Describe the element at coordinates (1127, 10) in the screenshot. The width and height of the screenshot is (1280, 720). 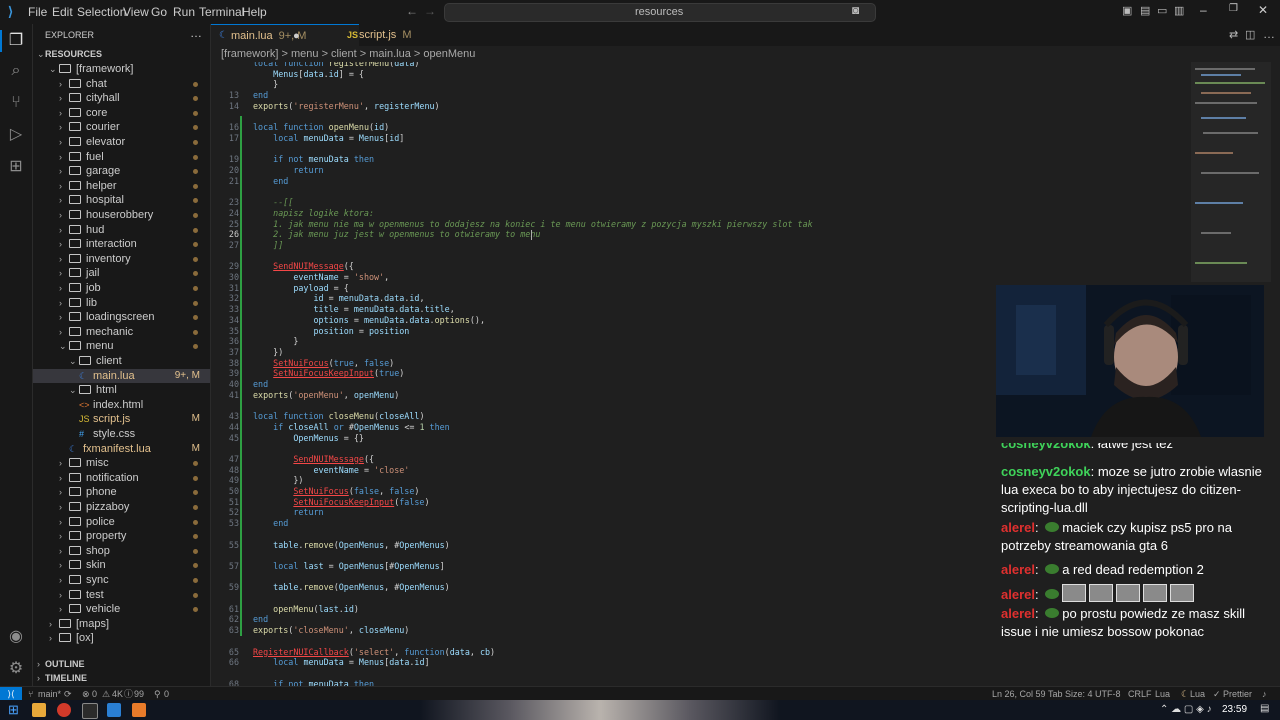
I see `layout-icon: ▣` at that location.